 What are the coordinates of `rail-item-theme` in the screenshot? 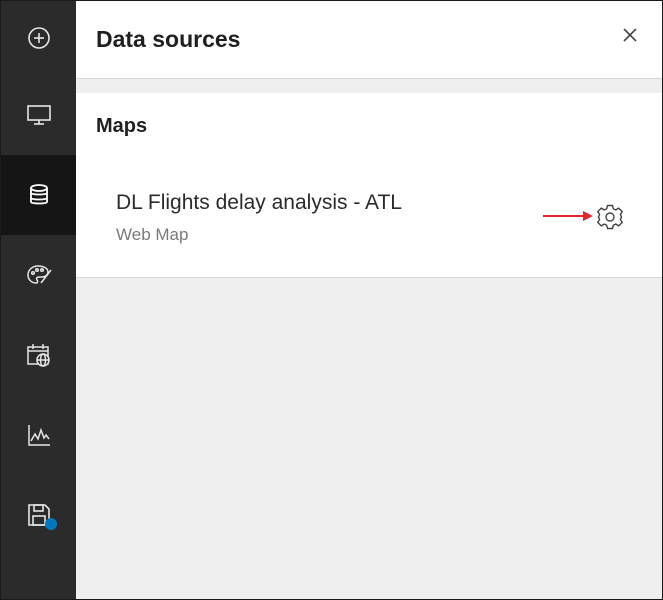 It's located at (38, 275).